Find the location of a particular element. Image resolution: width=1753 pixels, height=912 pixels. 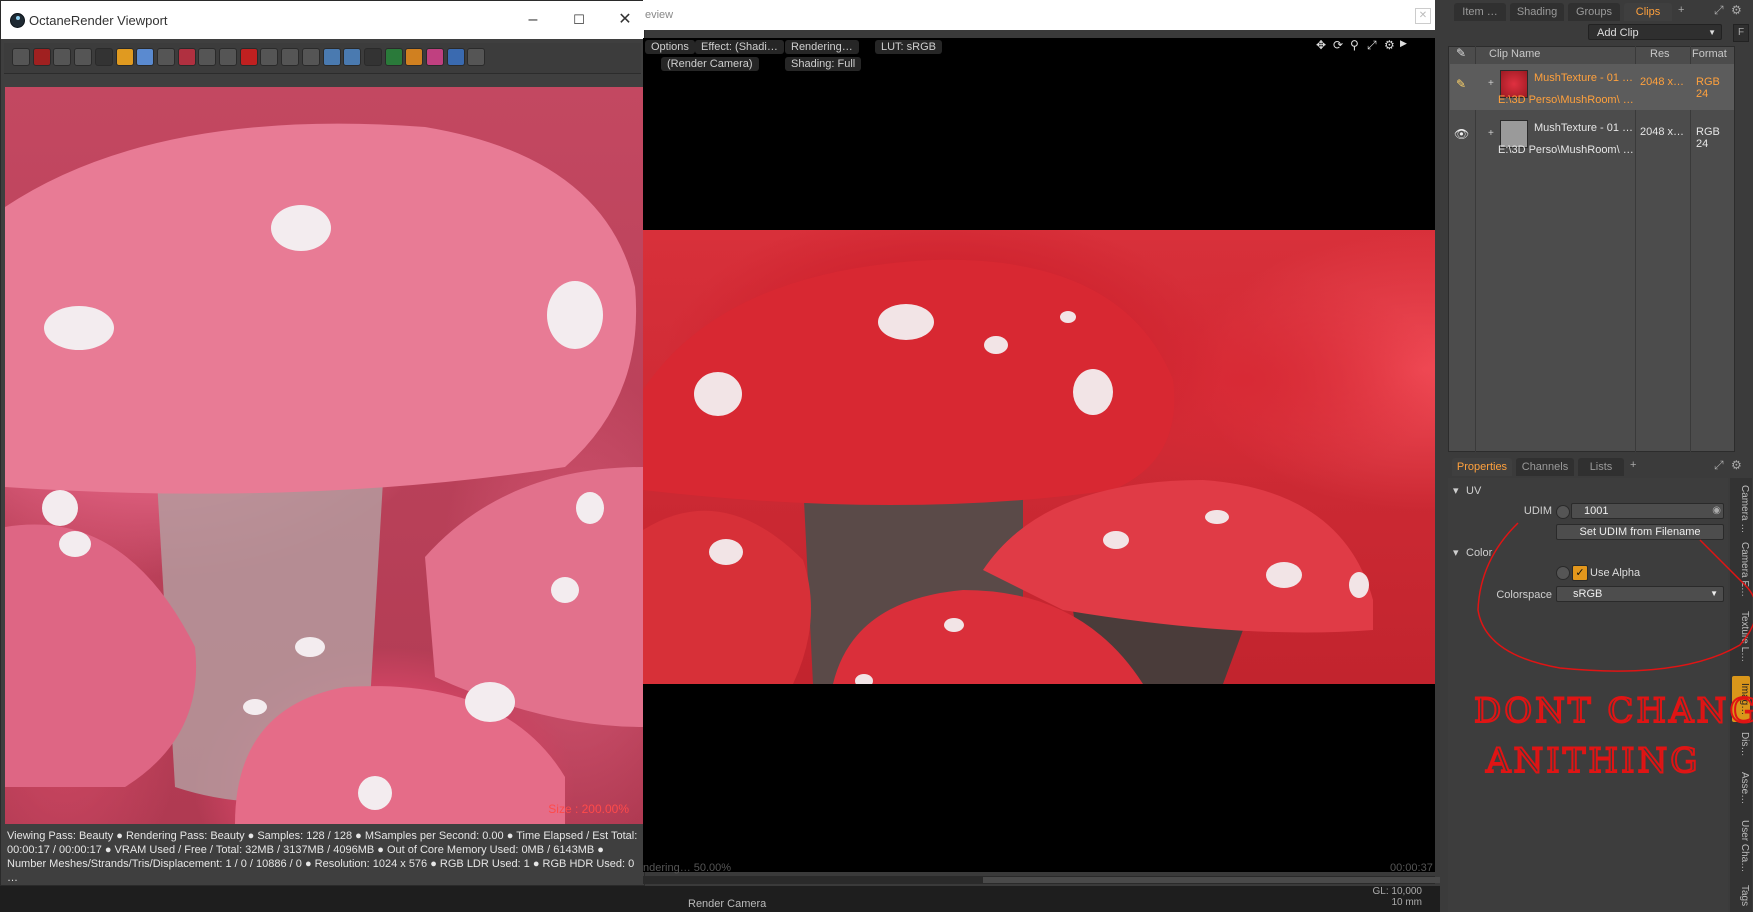

chevron-down-icon: ▼ is located at coordinates (1712, 32).